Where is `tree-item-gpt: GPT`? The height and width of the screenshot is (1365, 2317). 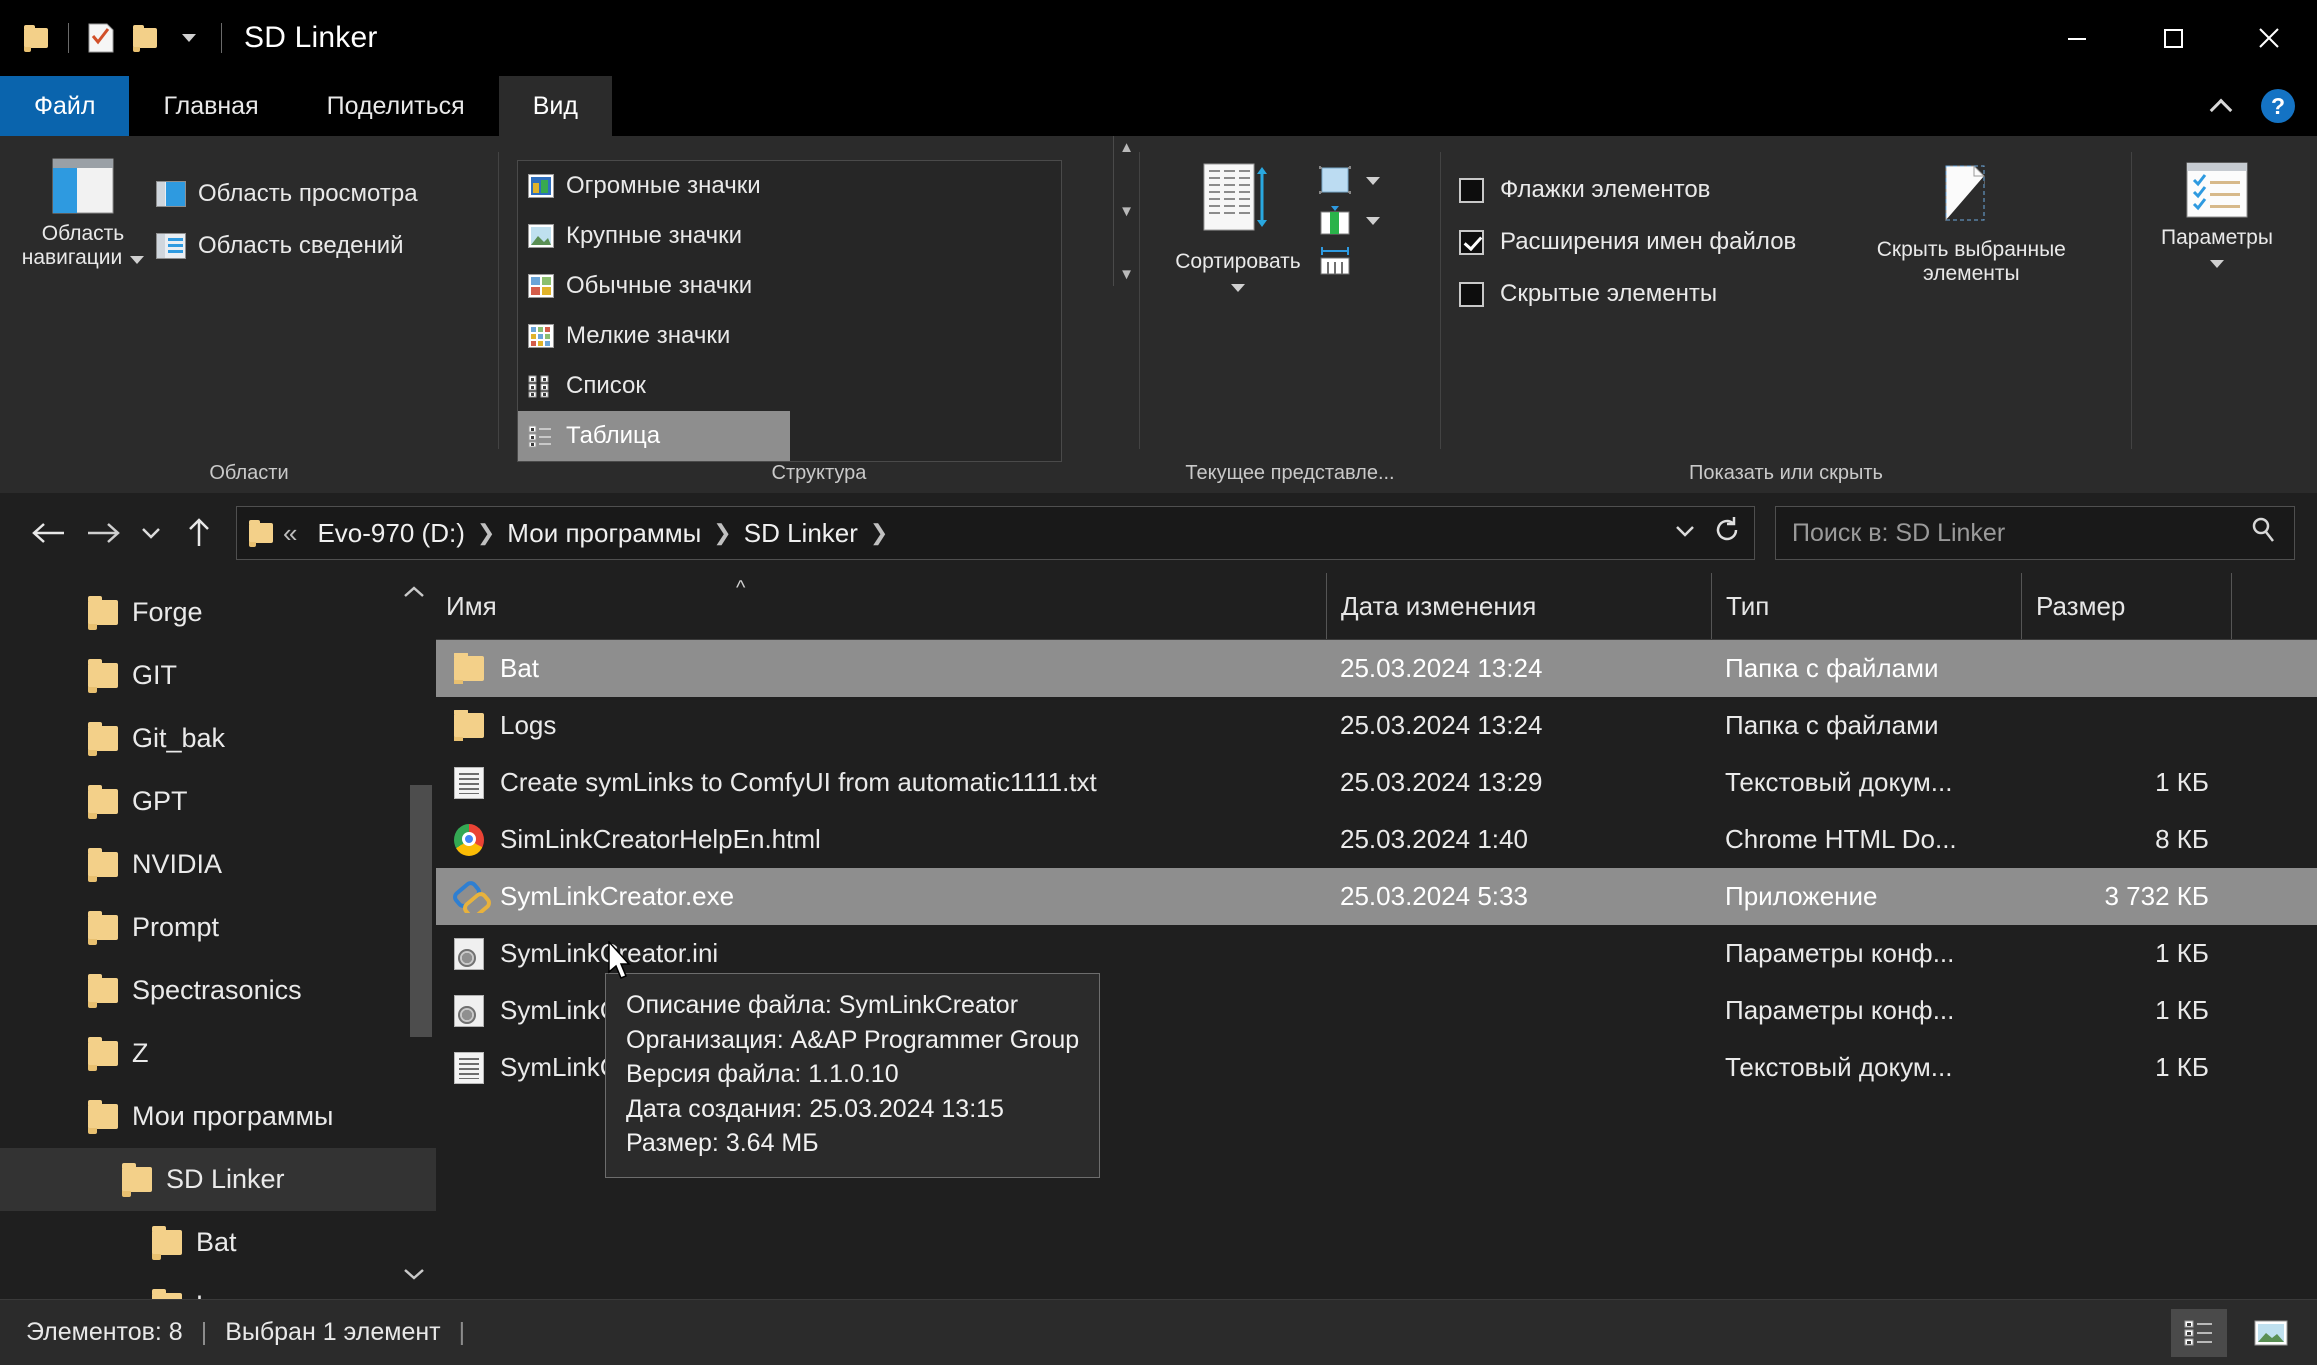 tree-item-gpt: GPT is located at coordinates (218, 801).